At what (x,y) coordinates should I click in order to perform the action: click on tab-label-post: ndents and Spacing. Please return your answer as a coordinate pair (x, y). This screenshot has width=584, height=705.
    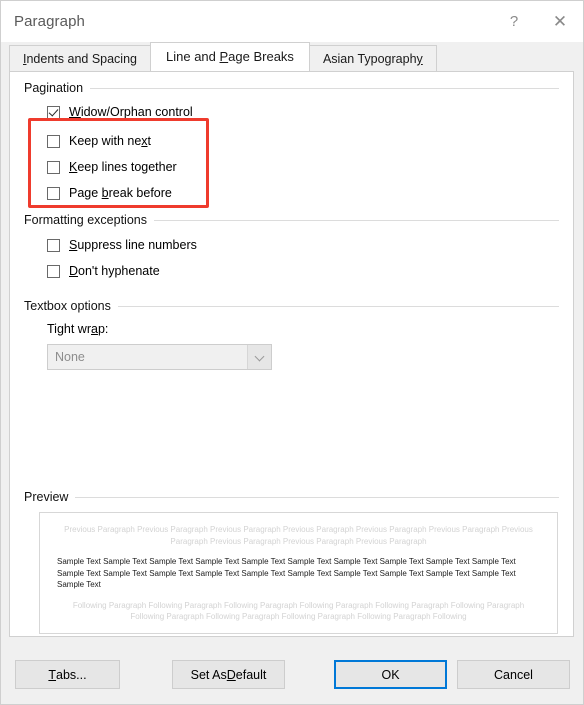
    Looking at the image, I should click on (81, 59).